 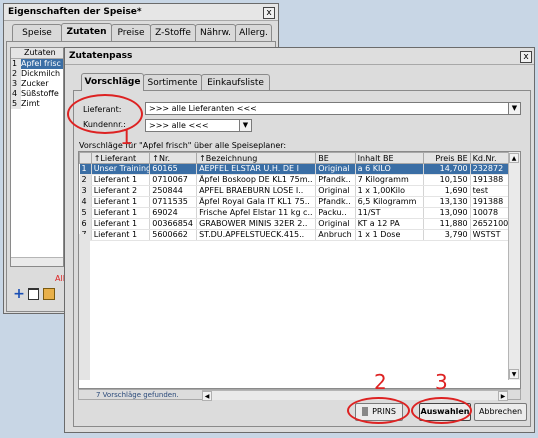 I want to click on scroll-right-icon: ▶, so click(x=503, y=396).